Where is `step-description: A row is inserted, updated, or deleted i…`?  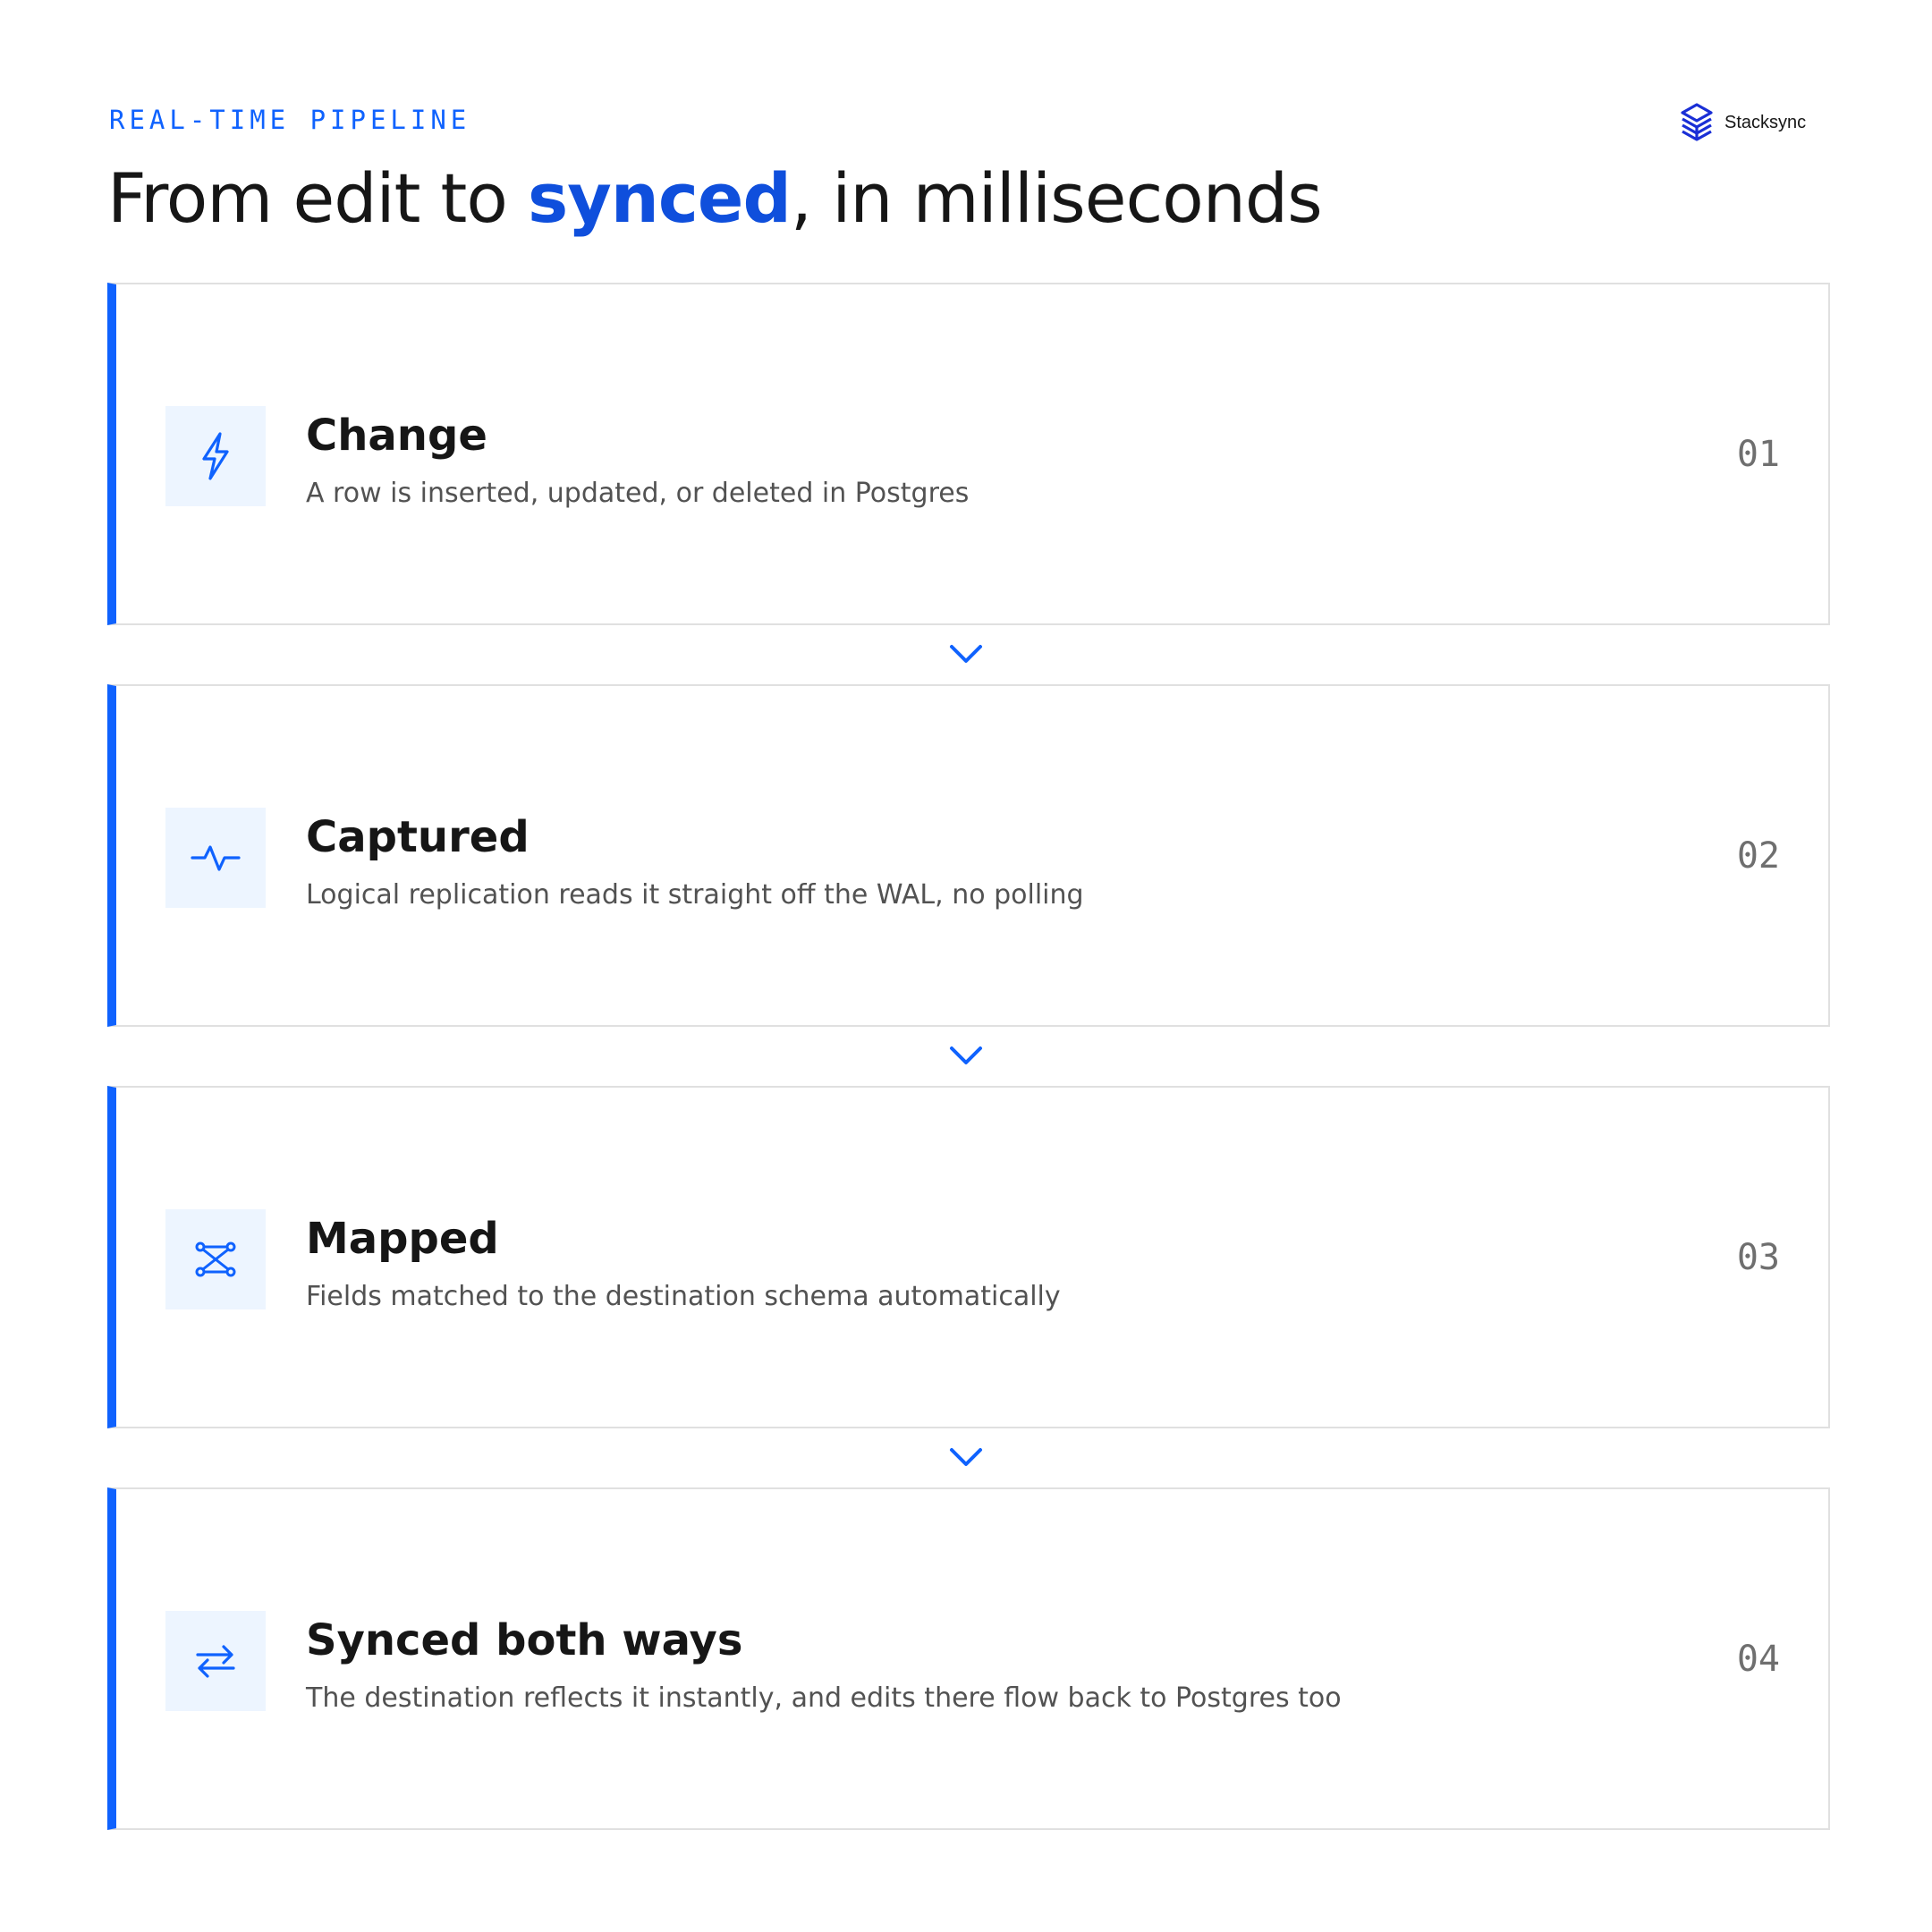 step-description: A row is inserted, updated, or deleted i… is located at coordinates (638, 493).